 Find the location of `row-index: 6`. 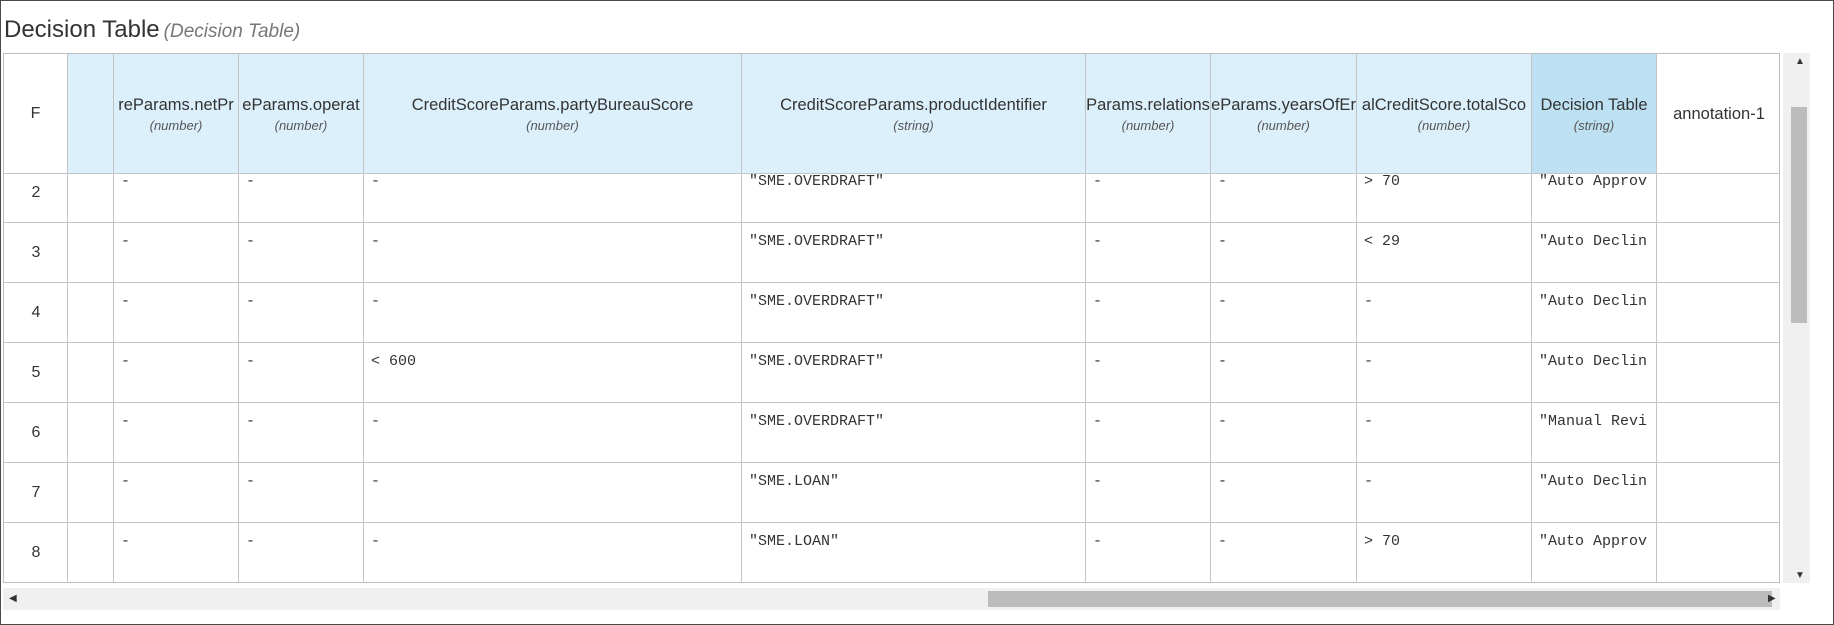

row-index: 6 is located at coordinates (36, 433).